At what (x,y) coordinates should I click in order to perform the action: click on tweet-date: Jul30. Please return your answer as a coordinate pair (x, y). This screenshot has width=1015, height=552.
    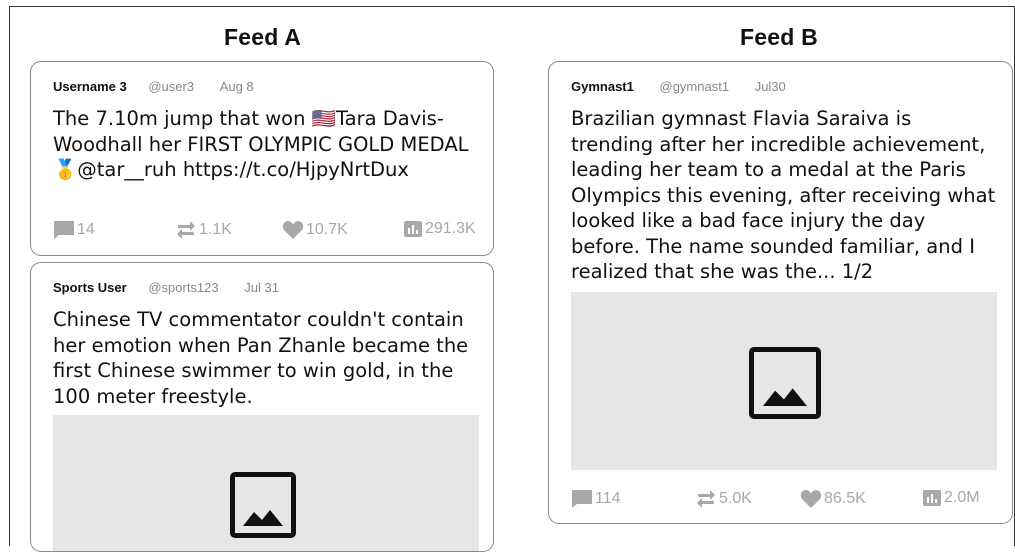
    Looking at the image, I should click on (770, 86).